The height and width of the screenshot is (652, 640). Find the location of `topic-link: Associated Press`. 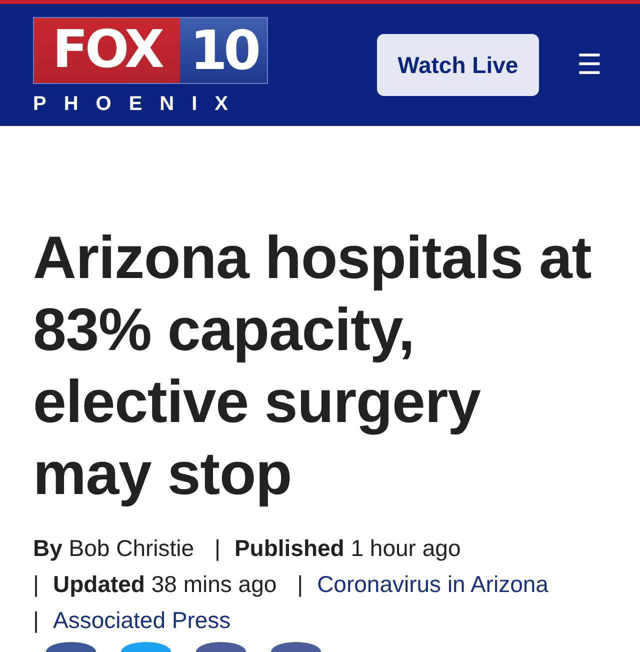

topic-link: Associated Press is located at coordinates (141, 620).